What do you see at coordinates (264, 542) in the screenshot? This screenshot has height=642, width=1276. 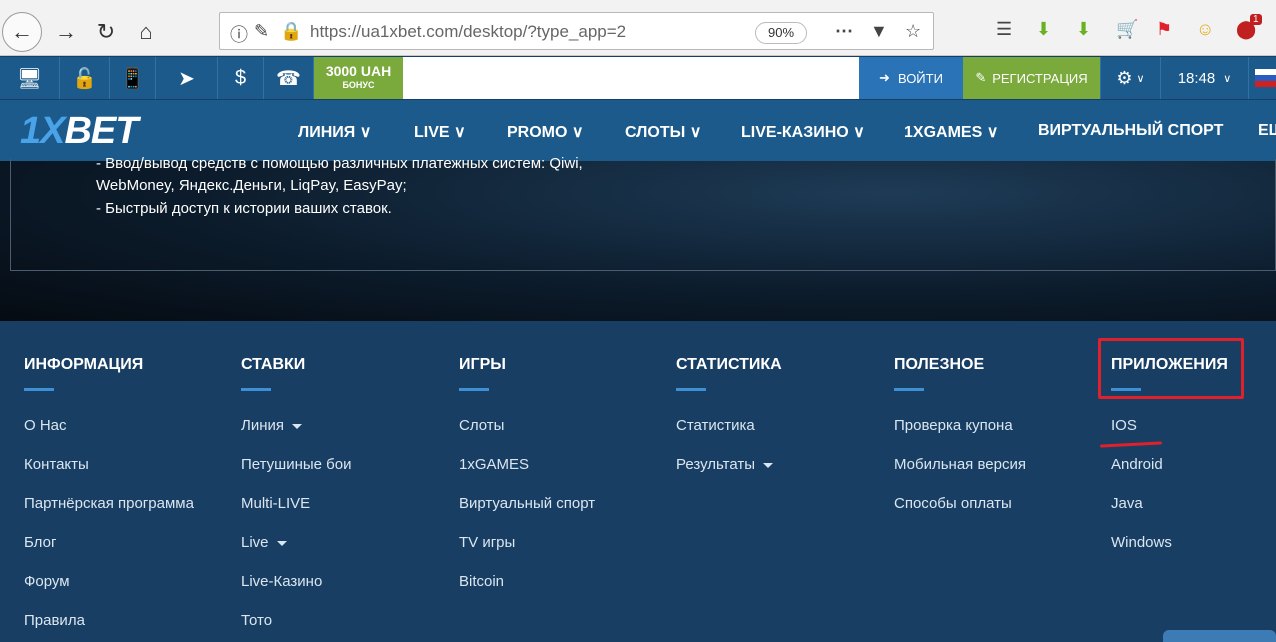 I see `footer-link: Live` at bounding box center [264, 542].